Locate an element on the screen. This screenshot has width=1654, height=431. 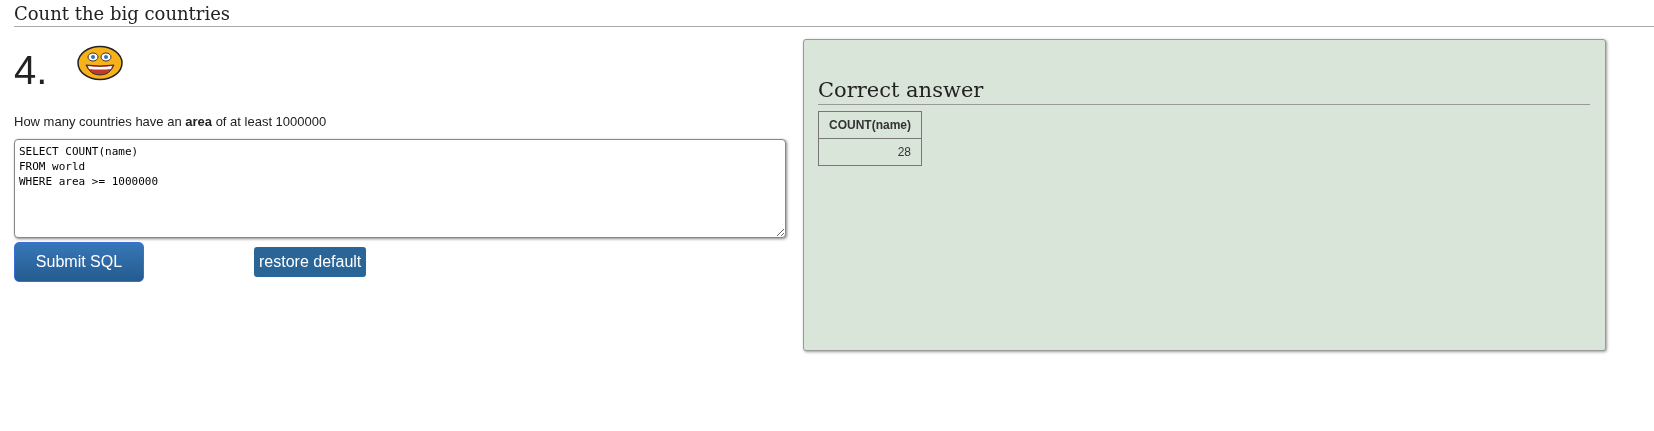
question-text: How many countries have an area of at least 1000000 is located at coordinates (171, 121).